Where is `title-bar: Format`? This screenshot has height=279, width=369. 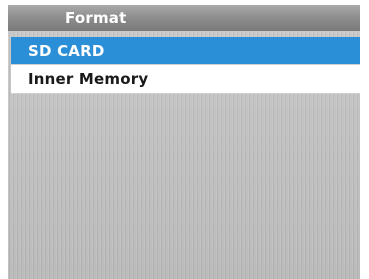
title-bar: Format is located at coordinates (184, 18).